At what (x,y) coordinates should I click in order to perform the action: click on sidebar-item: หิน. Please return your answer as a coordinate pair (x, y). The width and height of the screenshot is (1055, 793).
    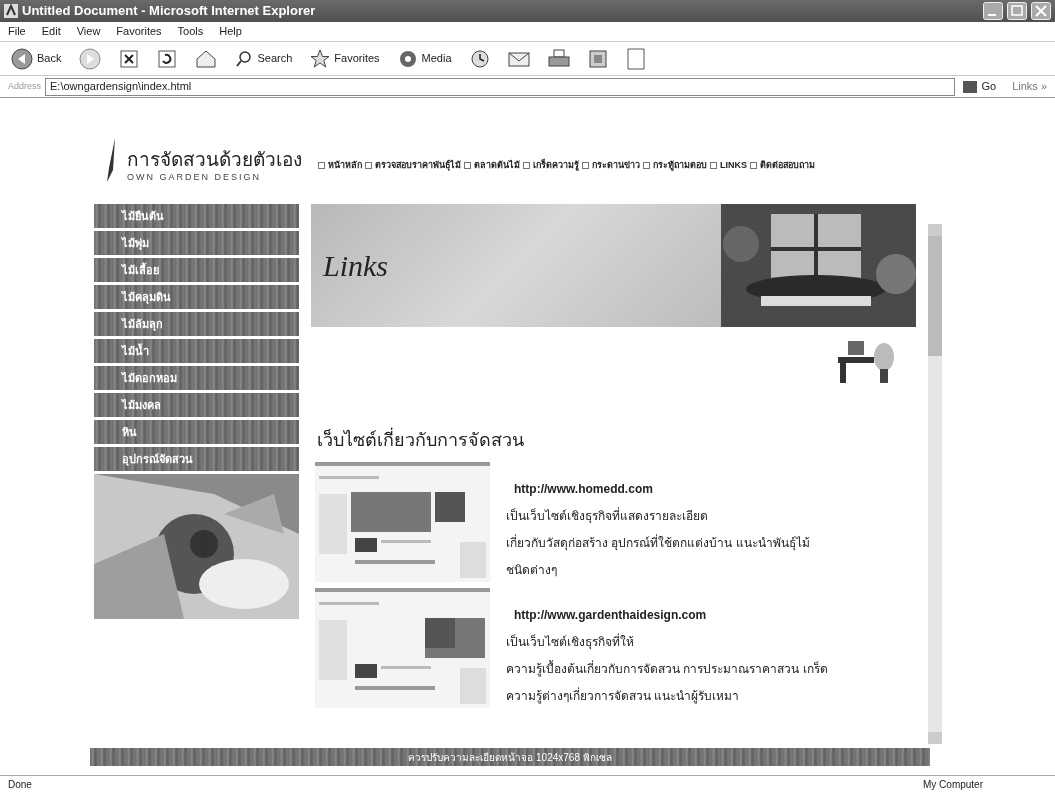
    Looking at the image, I should click on (196, 432).